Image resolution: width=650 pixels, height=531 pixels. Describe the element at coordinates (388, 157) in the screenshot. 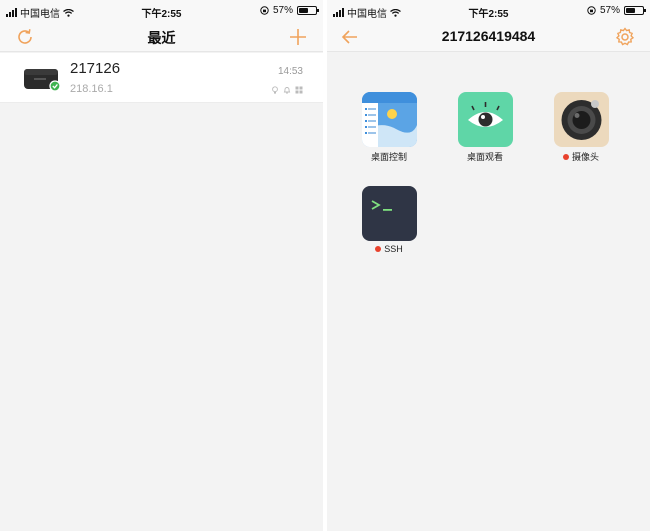

I see `app-label: 桌面控制` at that location.